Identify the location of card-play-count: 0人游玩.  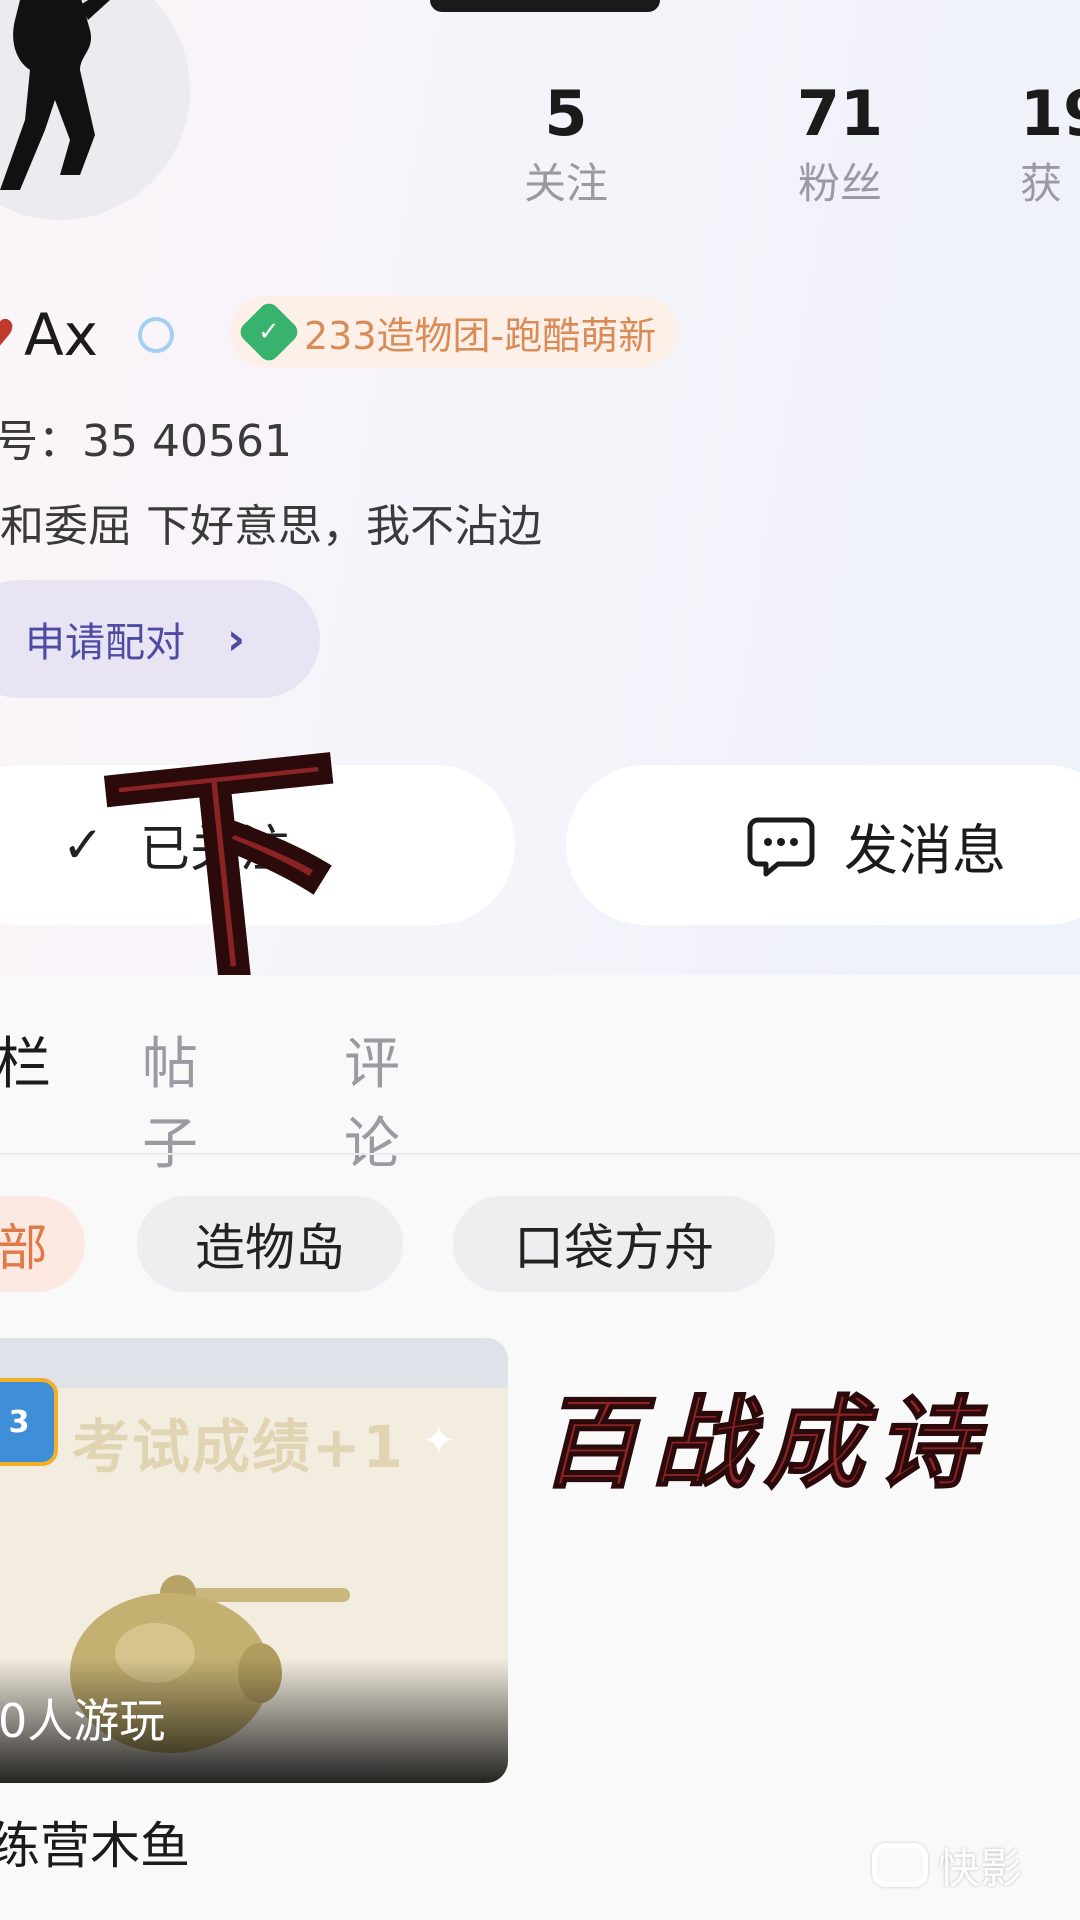
(83, 1721).